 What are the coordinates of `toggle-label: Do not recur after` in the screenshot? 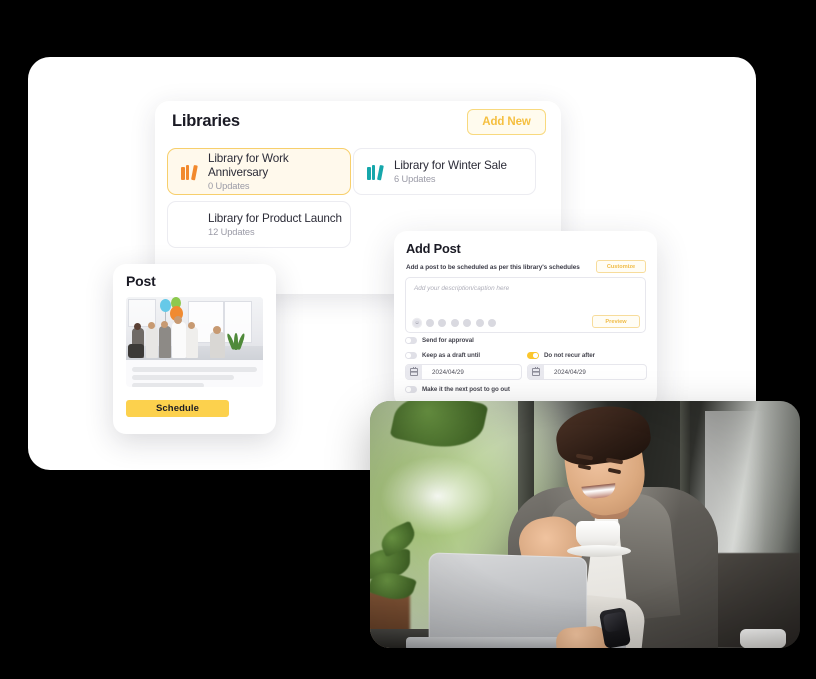 It's located at (570, 355).